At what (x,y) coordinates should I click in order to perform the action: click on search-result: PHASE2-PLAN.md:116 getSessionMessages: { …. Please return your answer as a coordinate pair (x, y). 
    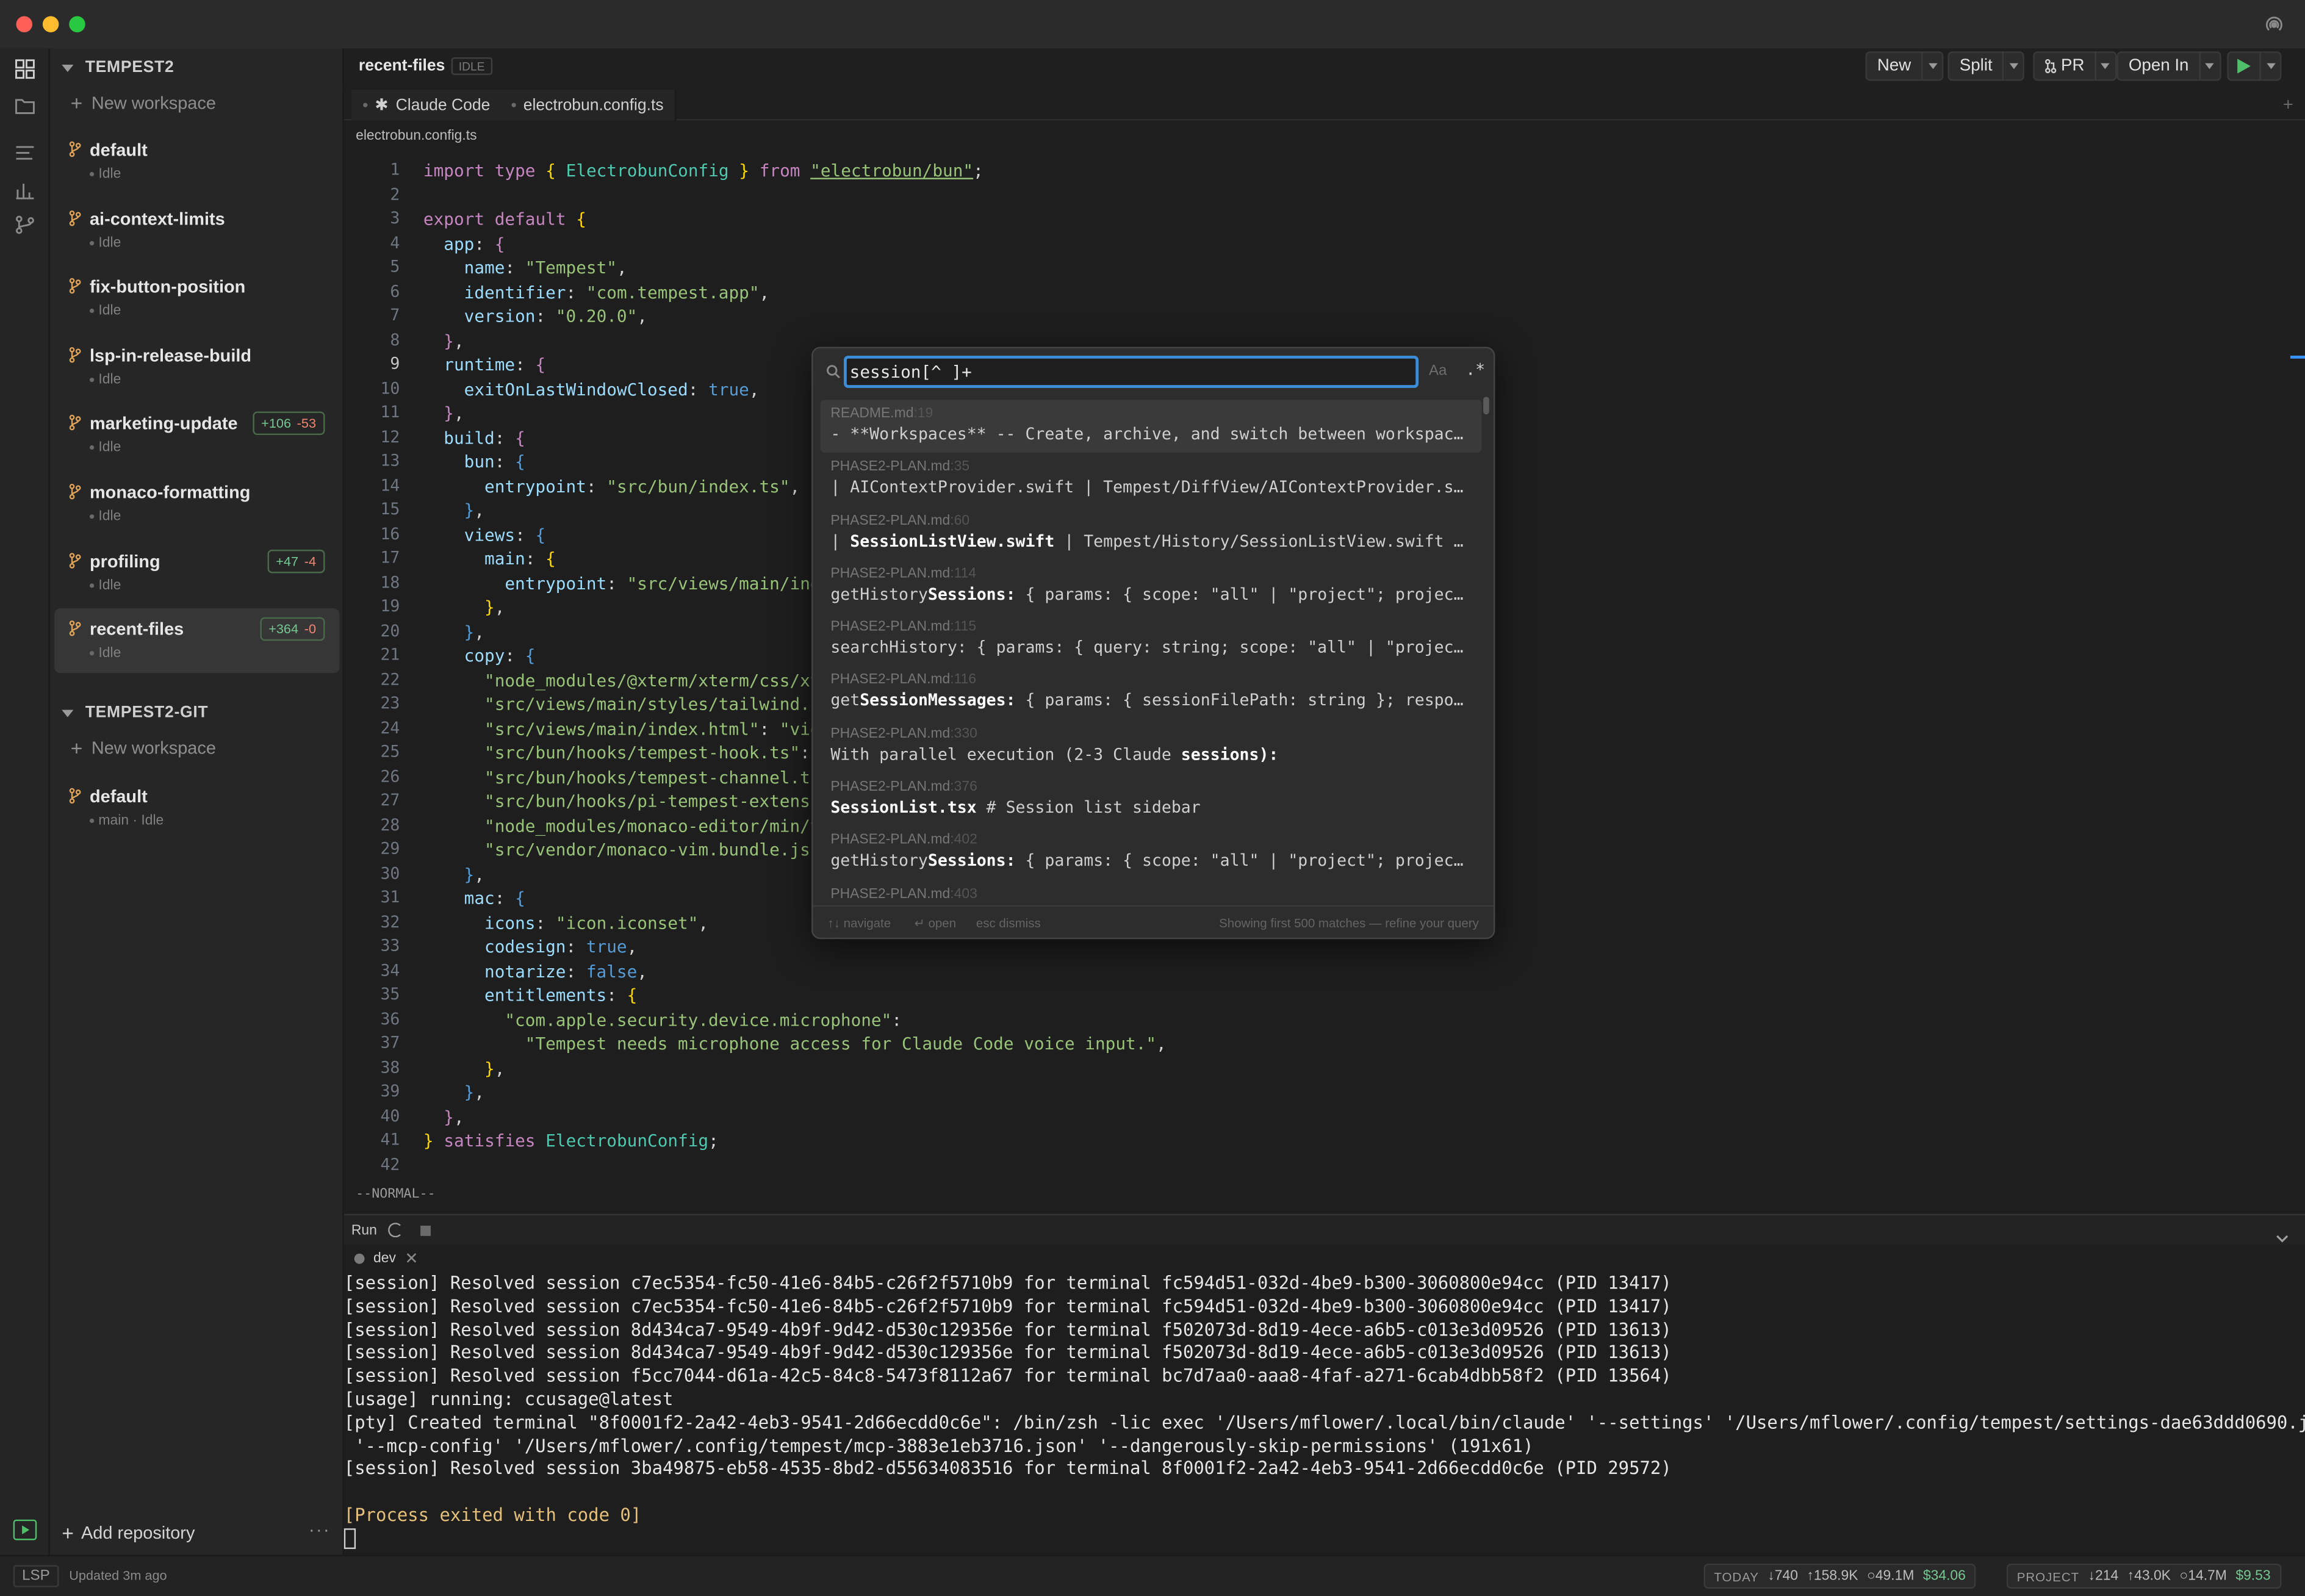
    Looking at the image, I should click on (1151, 692).